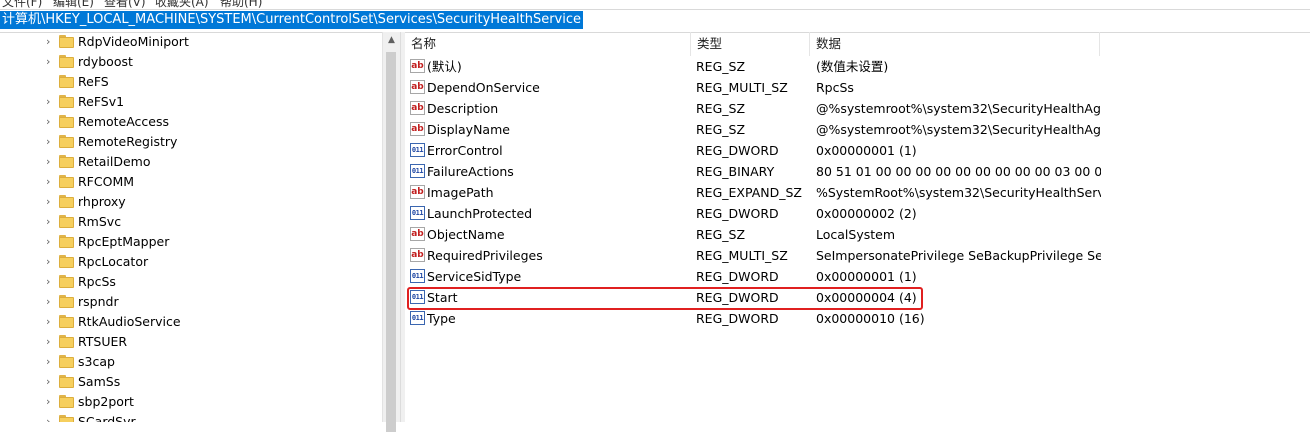 This screenshot has height=432, width=1310. What do you see at coordinates (191, 362) in the screenshot?
I see `tree-item: › s3cap` at bounding box center [191, 362].